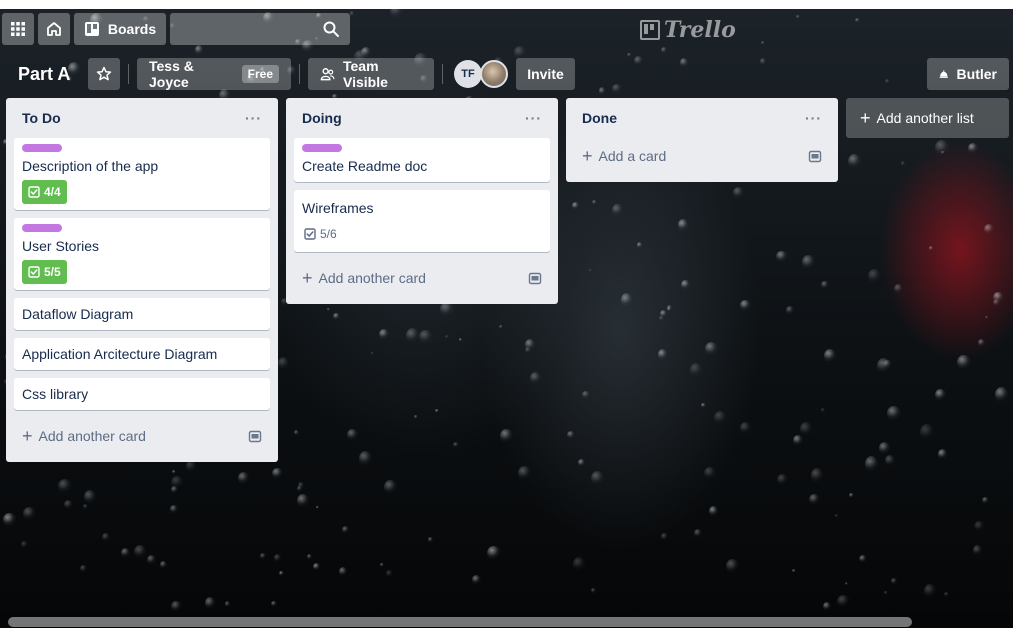  What do you see at coordinates (307, 278) in the screenshot?
I see `plus-icon: +` at bounding box center [307, 278].